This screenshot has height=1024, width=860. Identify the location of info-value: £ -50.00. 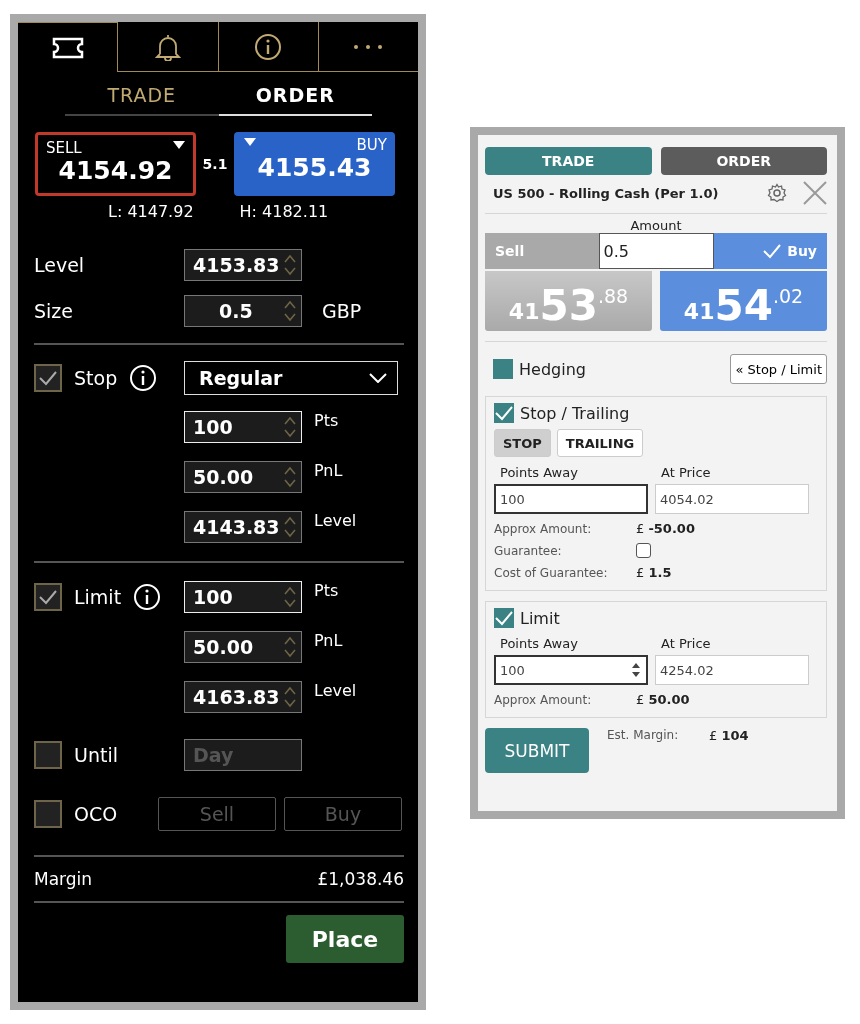
(666, 528).